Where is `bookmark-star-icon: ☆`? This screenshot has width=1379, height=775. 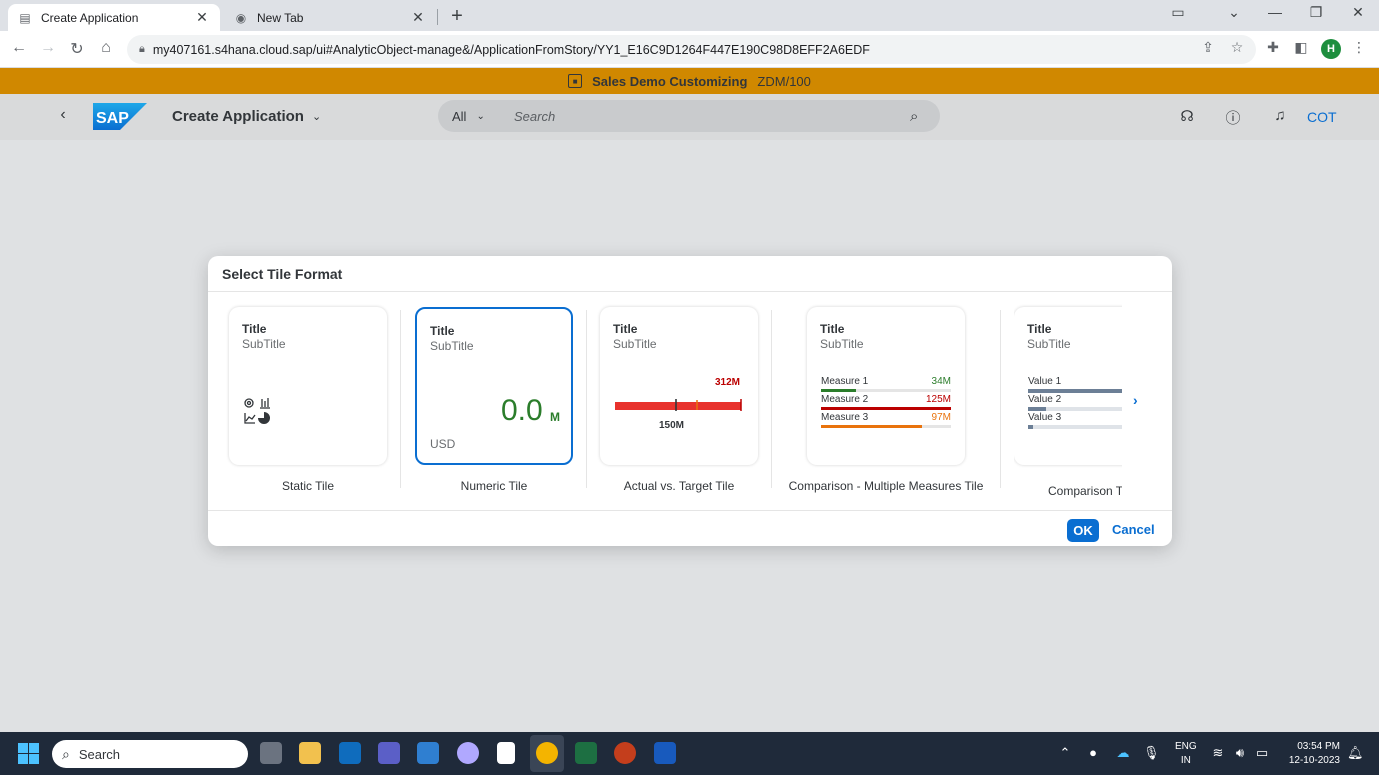 bookmark-star-icon: ☆ is located at coordinates (1237, 47).